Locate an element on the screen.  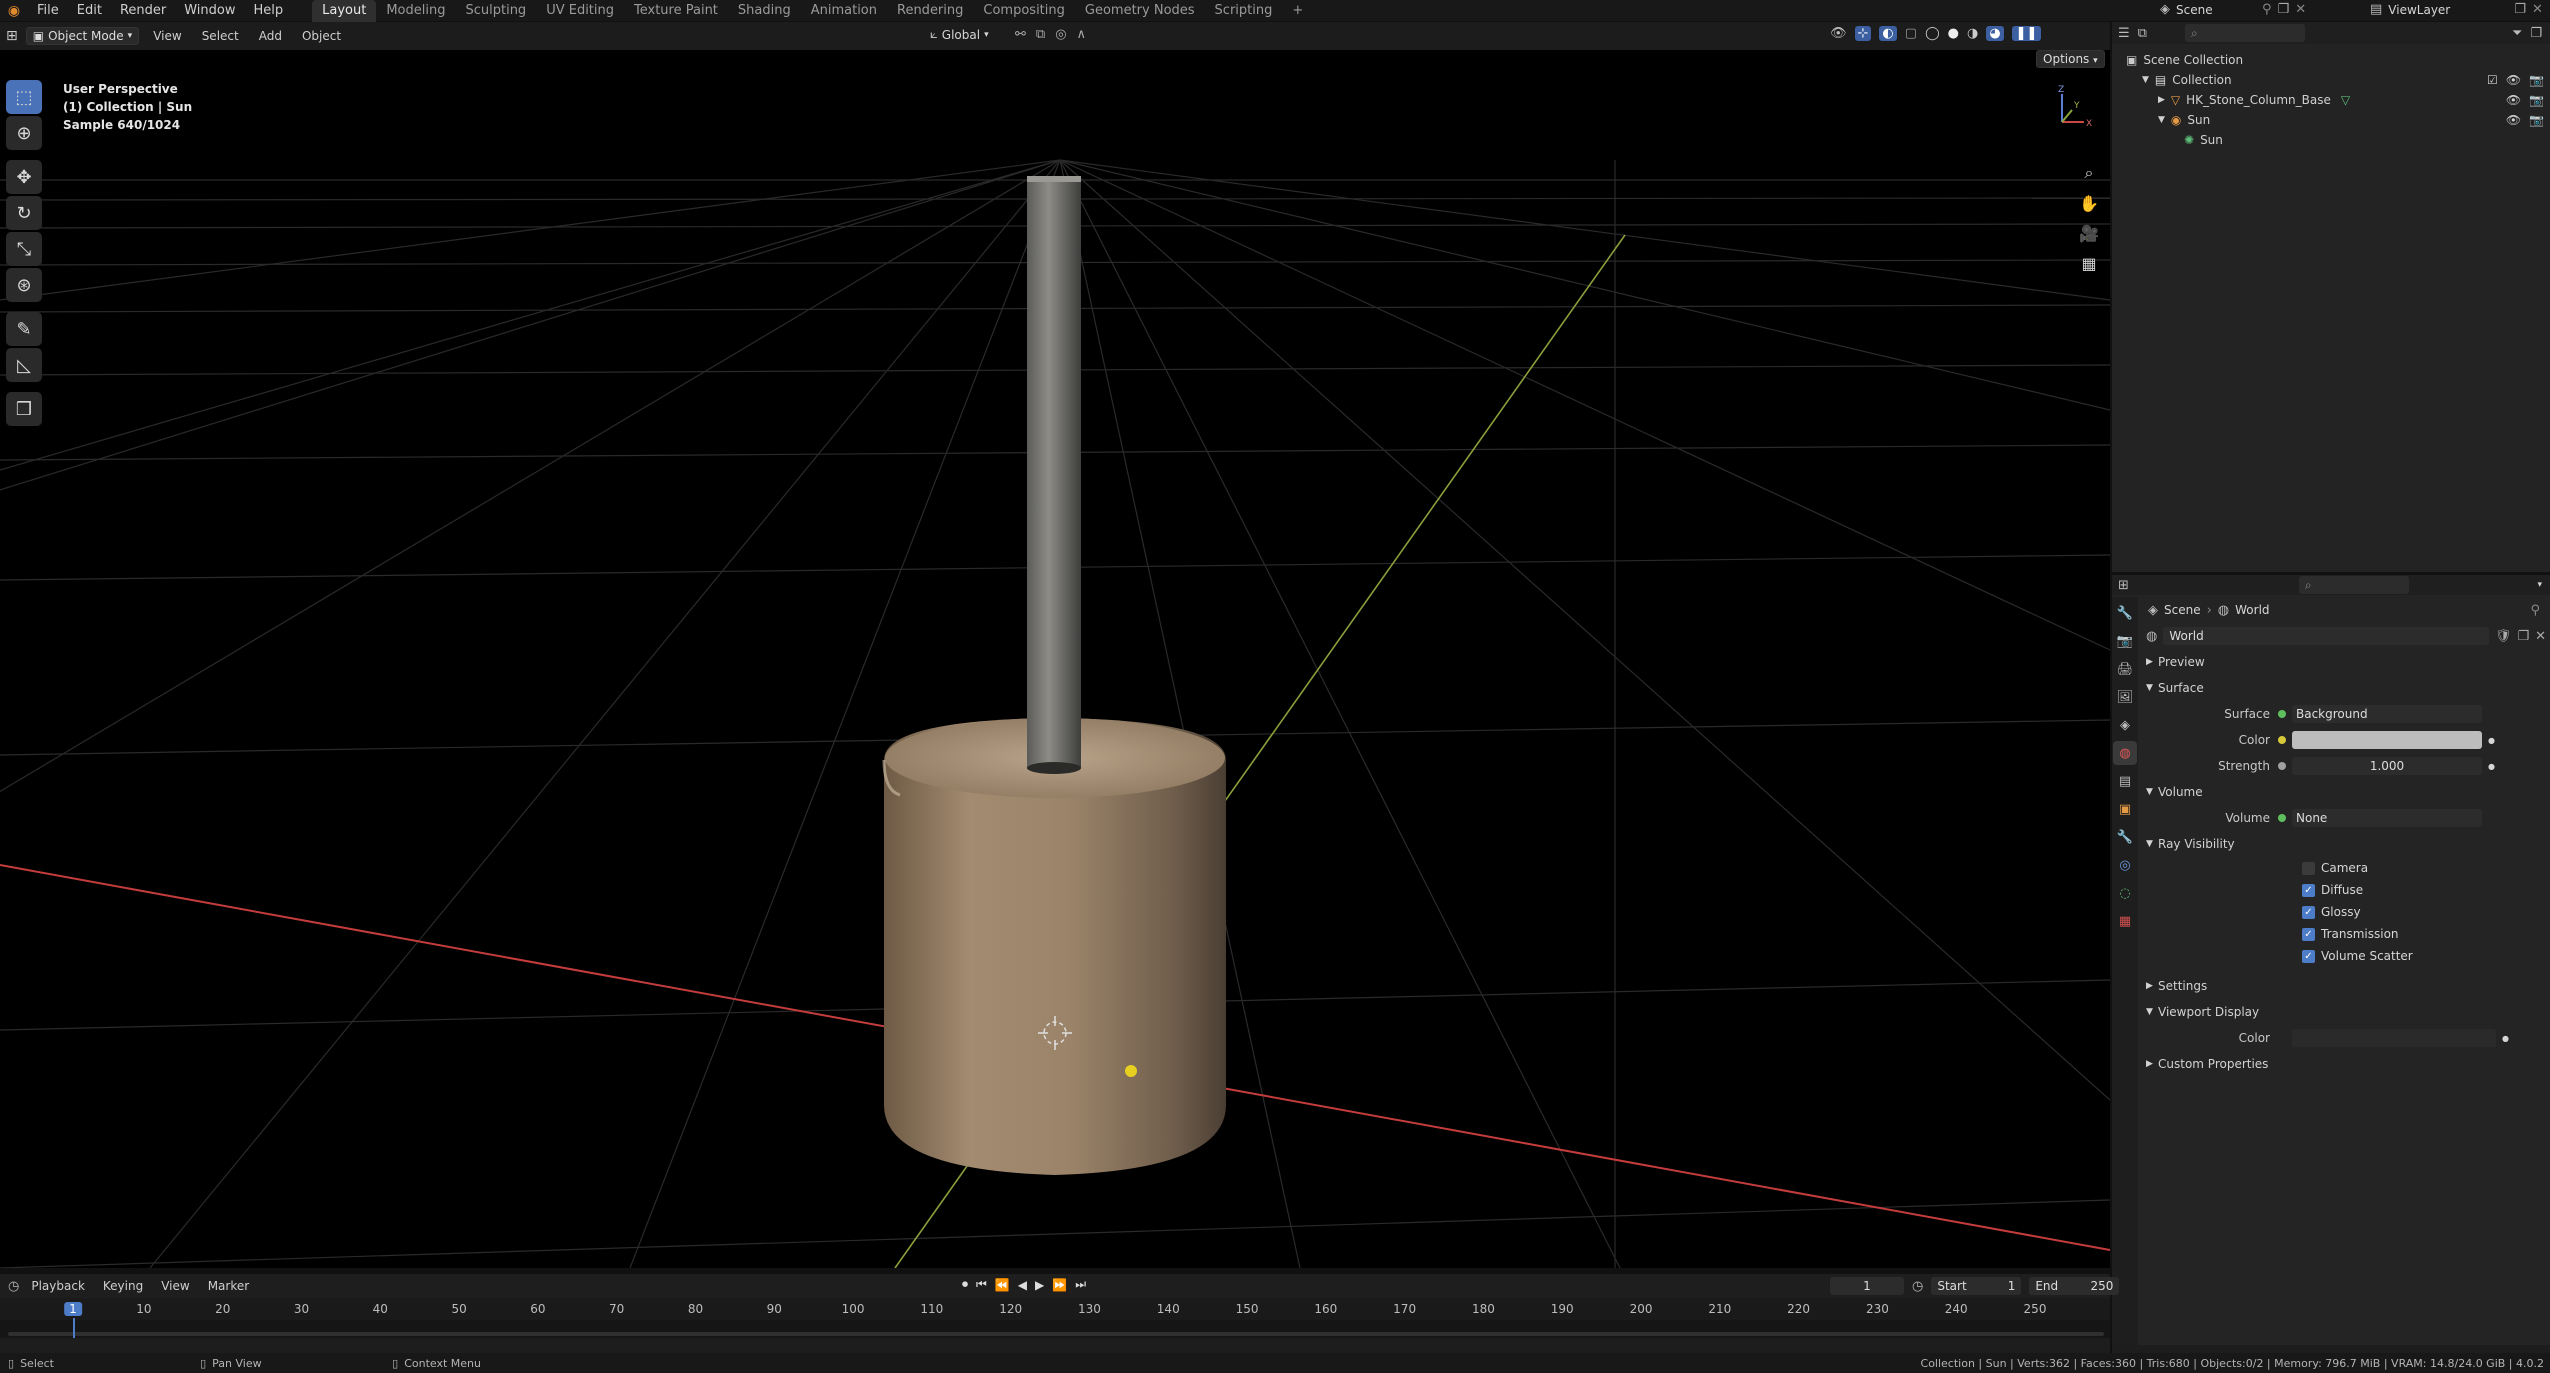
view-layer-tab-icon: 🖼 is located at coordinates (2125, 697).